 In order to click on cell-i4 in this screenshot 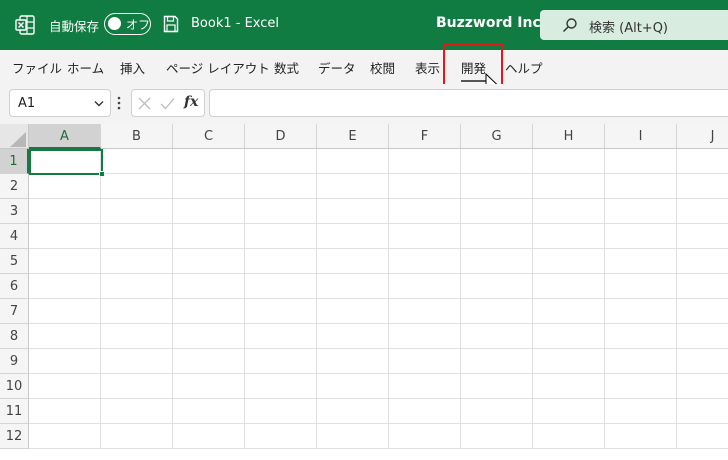, I will do `click(641, 236)`.